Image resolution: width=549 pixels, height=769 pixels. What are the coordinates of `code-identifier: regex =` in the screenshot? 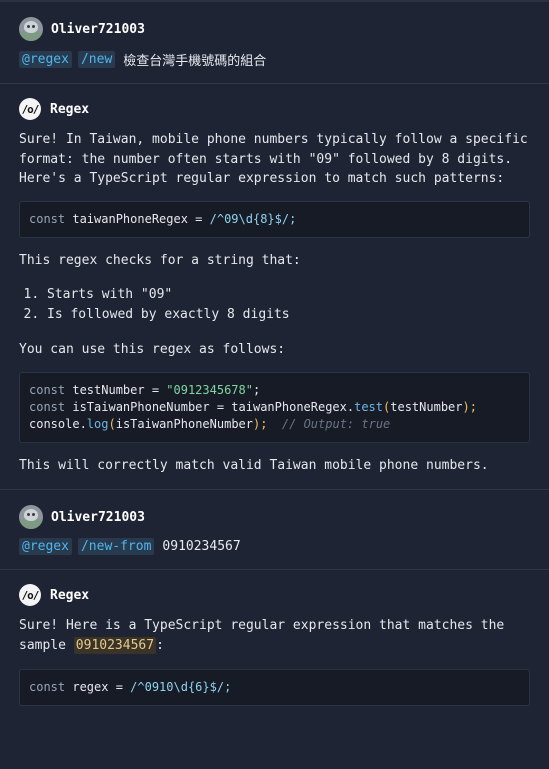 It's located at (98, 687).